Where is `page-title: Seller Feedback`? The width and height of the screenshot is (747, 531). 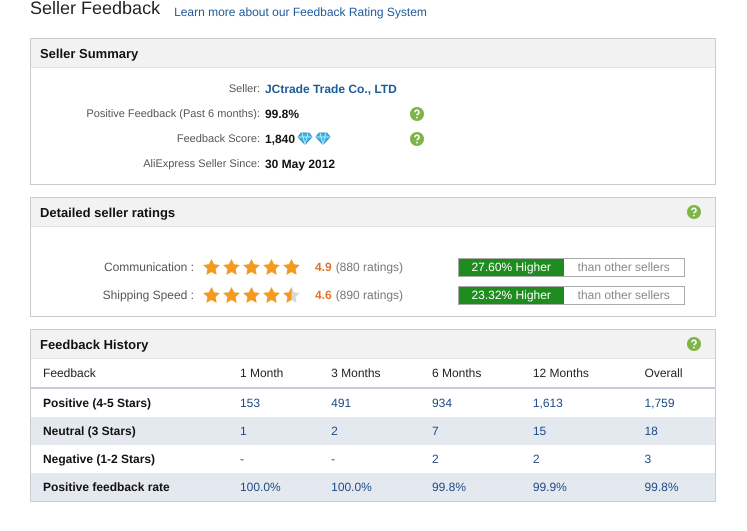
page-title: Seller Feedback is located at coordinates (95, 9).